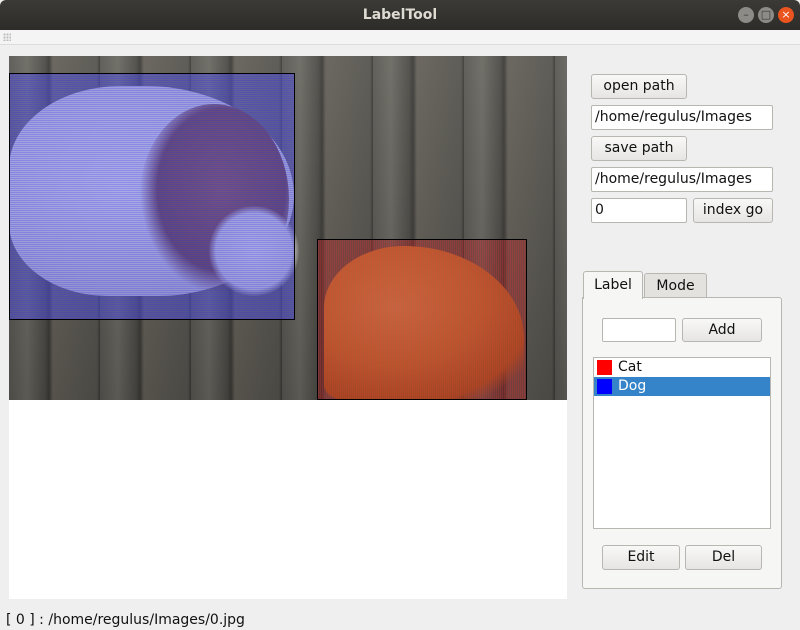 The width and height of the screenshot is (800, 630). Describe the element at coordinates (766, 15) in the screenshot. I see `maximize-icon: □` at that location.